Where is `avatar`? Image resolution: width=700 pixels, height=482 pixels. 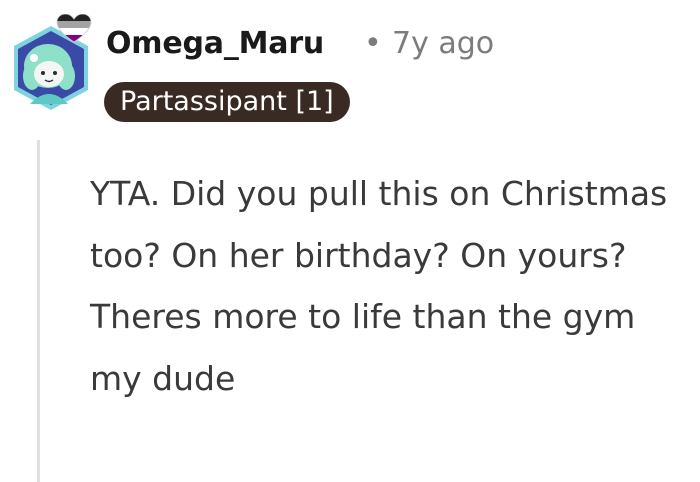
avatar is located at coordinates (51, 64).